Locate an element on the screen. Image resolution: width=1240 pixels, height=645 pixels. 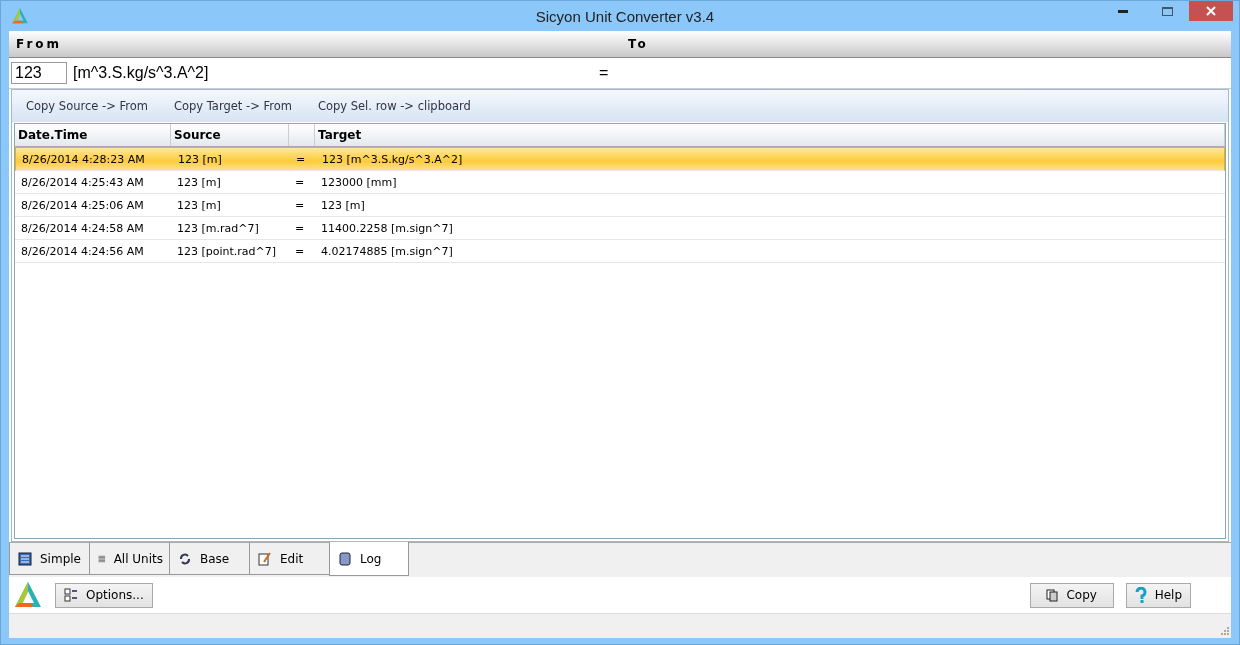
question-mark-icon is located at coordinates (1140, 595).